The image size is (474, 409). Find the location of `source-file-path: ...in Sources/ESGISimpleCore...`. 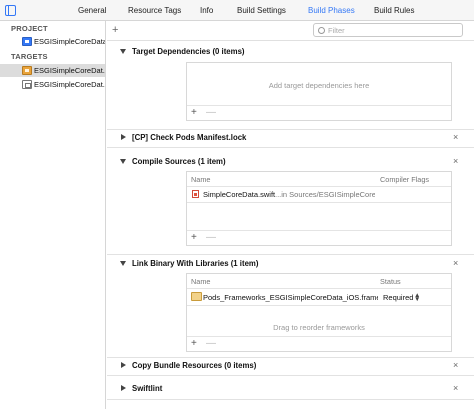

source-file-path: ...in Sources/ESGISimpleCore... is located at coordinates (325, 194).